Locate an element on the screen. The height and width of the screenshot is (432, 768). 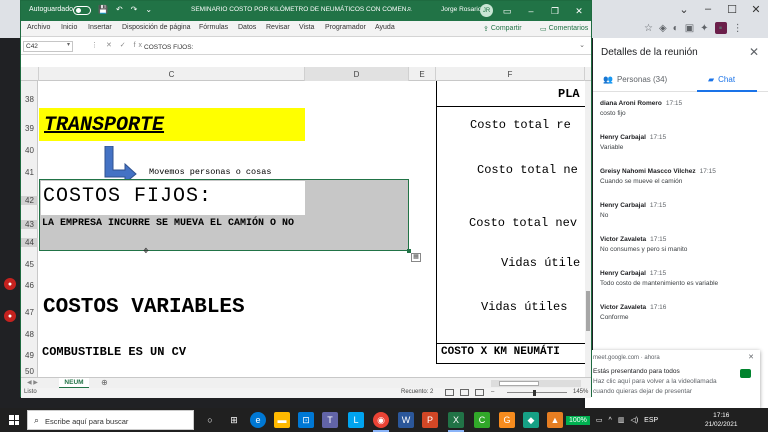
chrome-icon: ◉ is located at coordinates (381, 420).